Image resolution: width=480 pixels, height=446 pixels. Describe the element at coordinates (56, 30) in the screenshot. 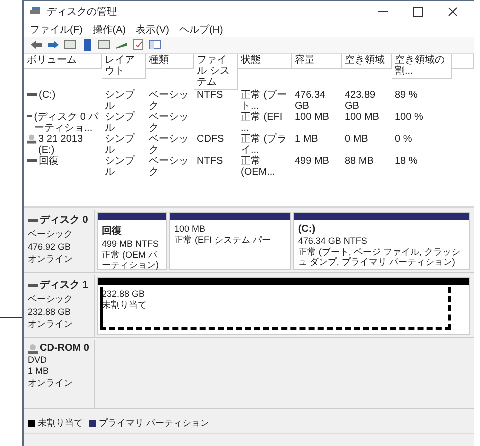

I see `menu-item: ファイル(F)` at that location.